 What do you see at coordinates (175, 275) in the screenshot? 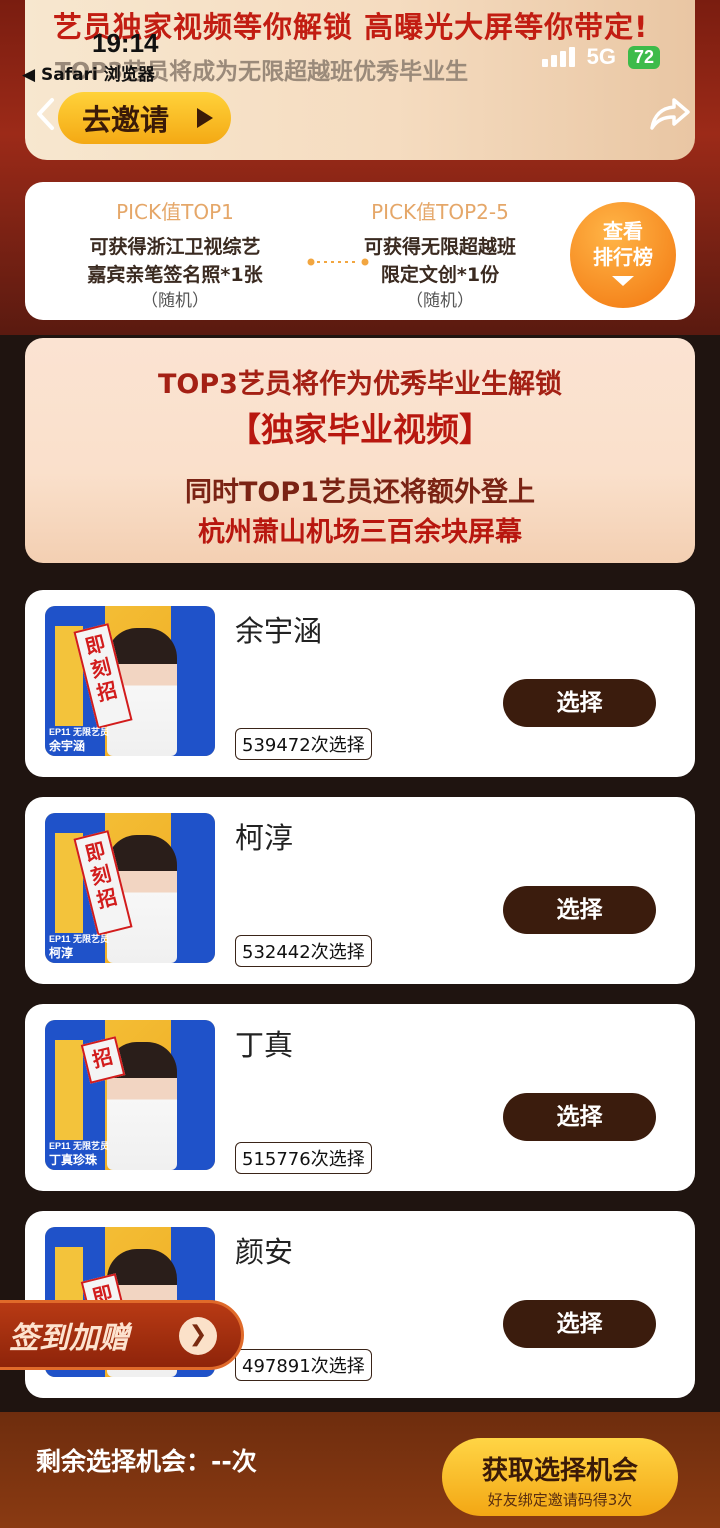
I see `prize-top1-line2: 嘉宾亲笔签名照*1张` at bounding box center [175, 275].